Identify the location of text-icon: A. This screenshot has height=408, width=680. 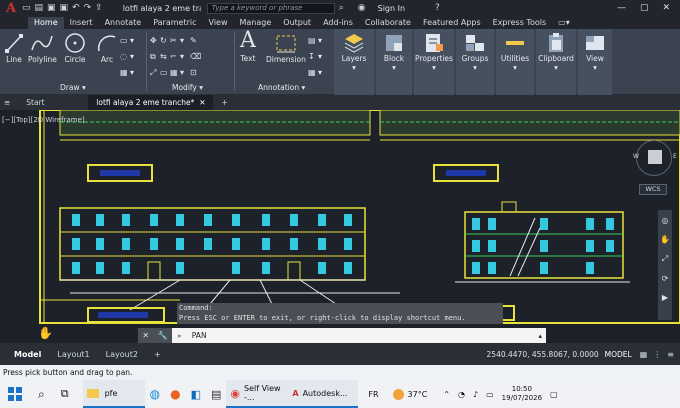
(248, 40).